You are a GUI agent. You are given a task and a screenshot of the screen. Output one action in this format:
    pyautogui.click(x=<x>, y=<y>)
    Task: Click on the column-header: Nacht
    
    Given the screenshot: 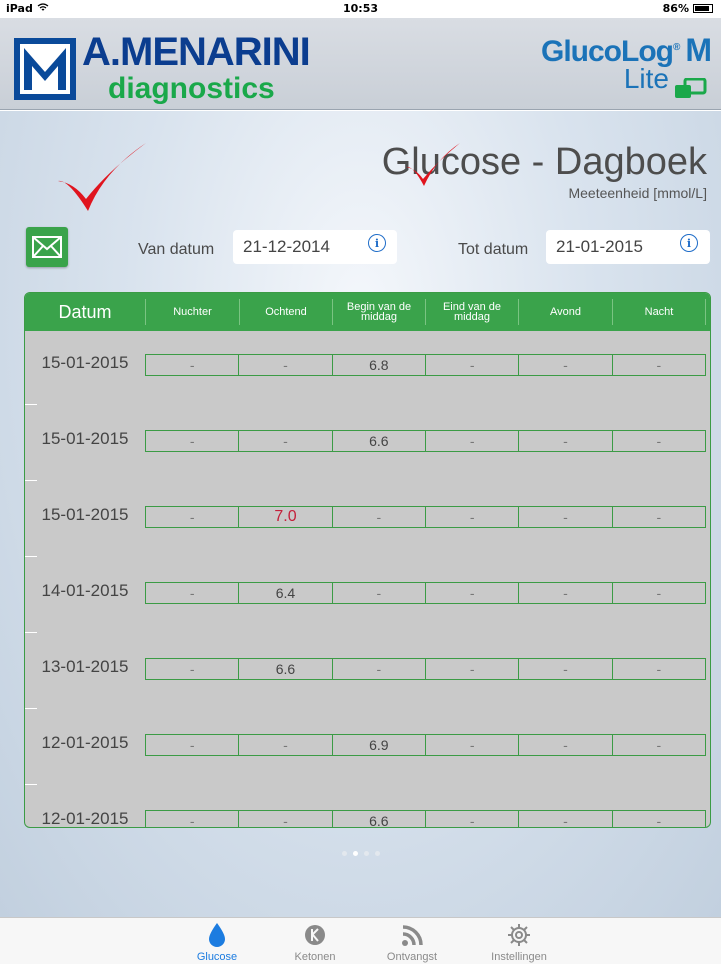 What is the action you would take?
    pyautogui.click(x=659, y=312)
    